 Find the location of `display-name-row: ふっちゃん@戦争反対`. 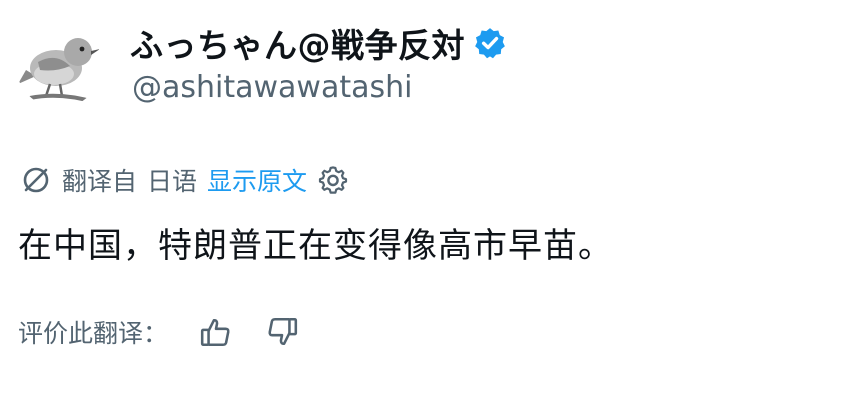

display-name-row: ふっちゃん@戦争反対 is located at coordinates (318, 43).